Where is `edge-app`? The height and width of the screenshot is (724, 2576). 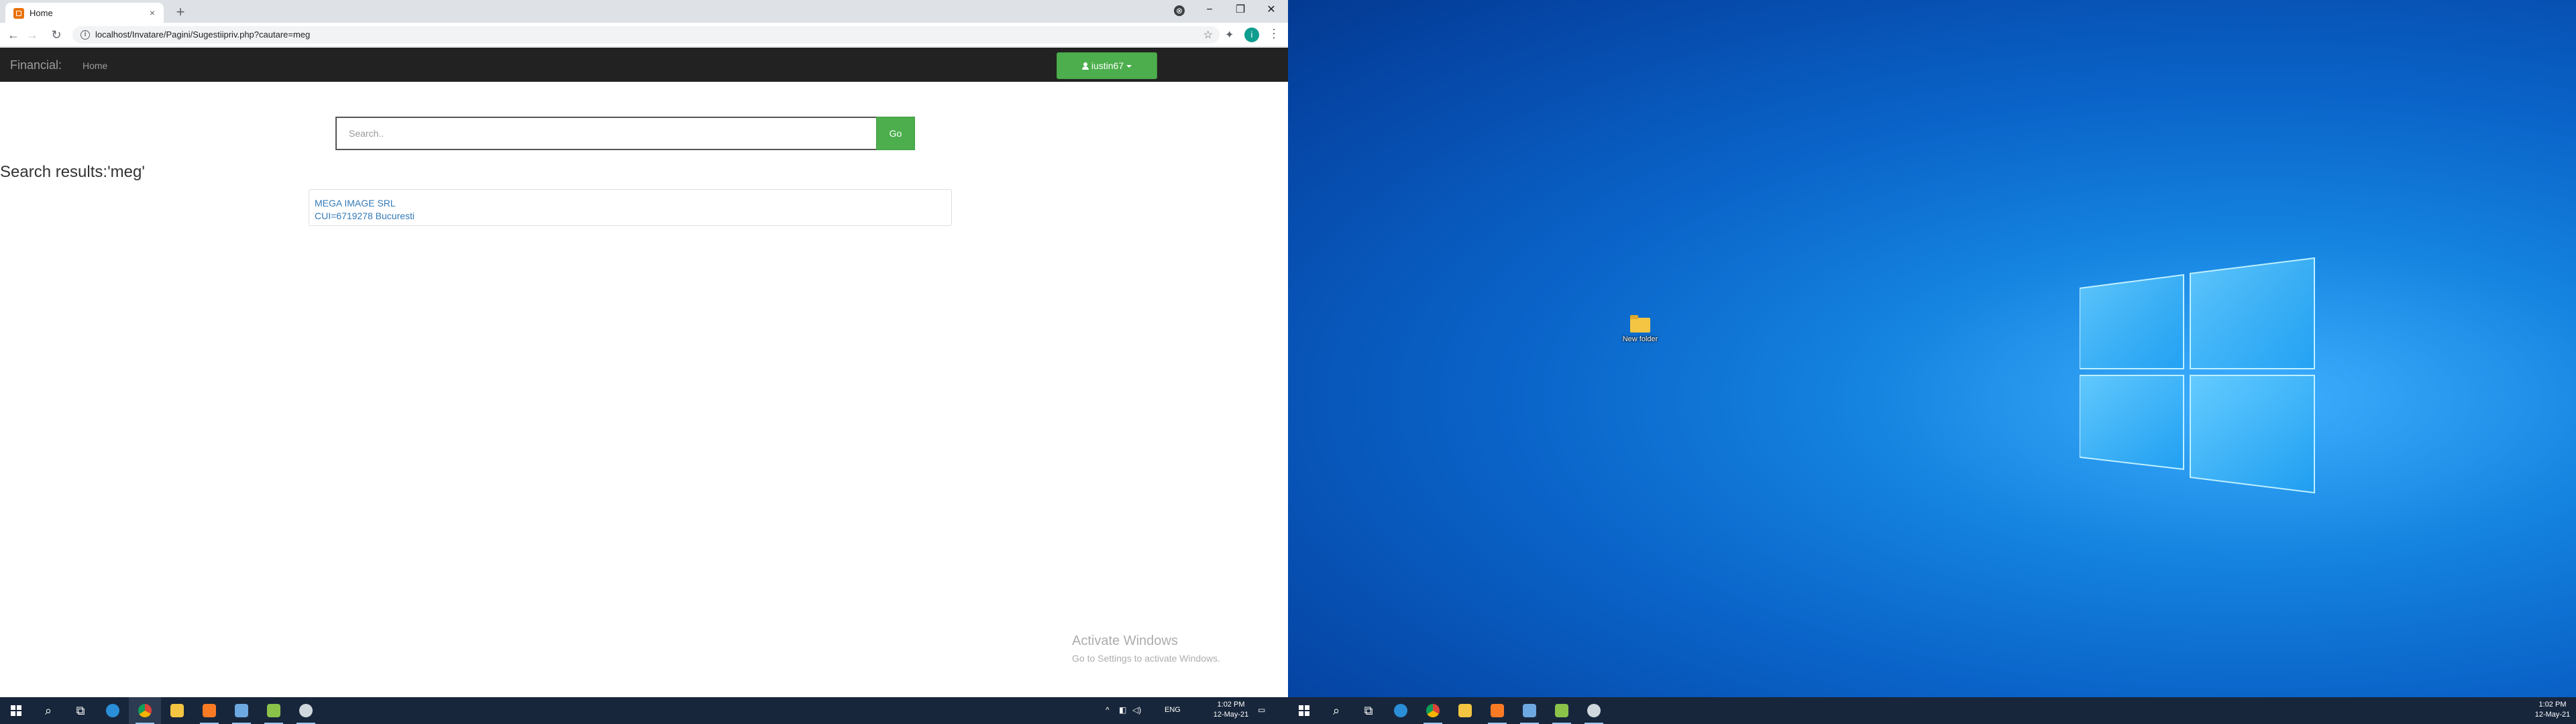
edge-app is located at coordinates (113, 710).